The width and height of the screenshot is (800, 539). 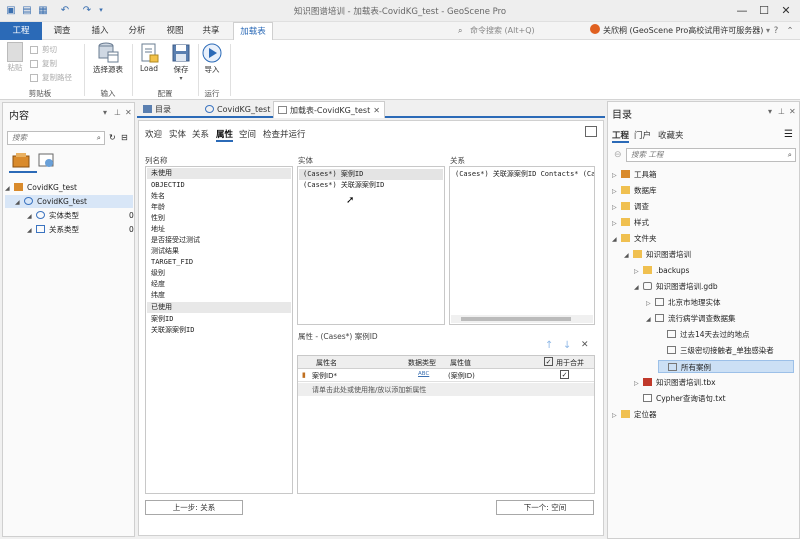 What do you see at coordinates (591, 131) in the screenshot?
I see `layout-toggle-icon` at bounding box center [591, 131].